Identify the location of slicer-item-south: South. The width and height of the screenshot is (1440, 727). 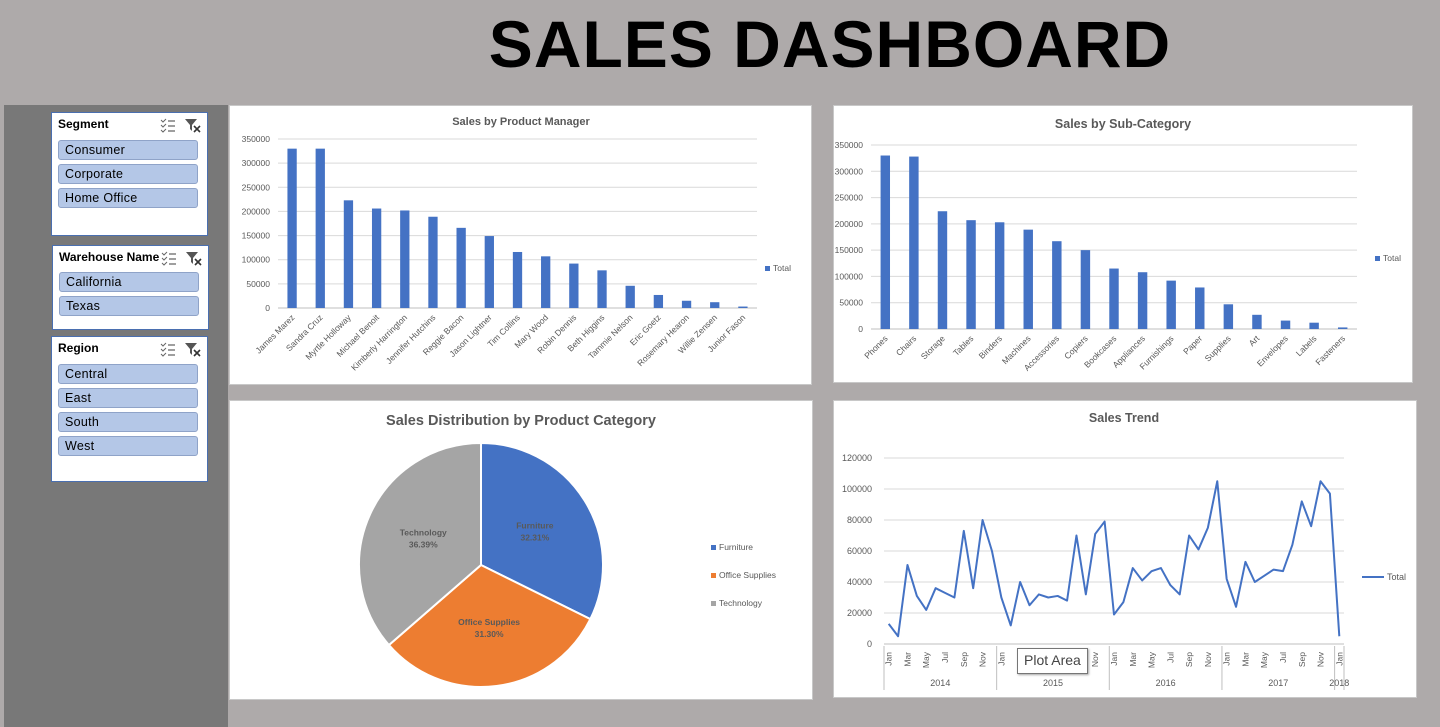
(128, 422).